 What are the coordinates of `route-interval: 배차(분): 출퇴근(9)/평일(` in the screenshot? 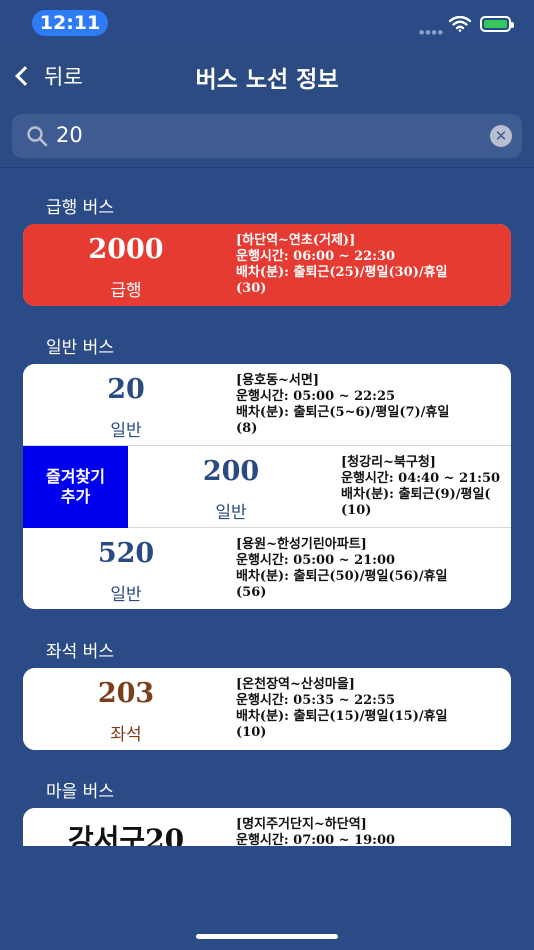 It's located at (416, 494).